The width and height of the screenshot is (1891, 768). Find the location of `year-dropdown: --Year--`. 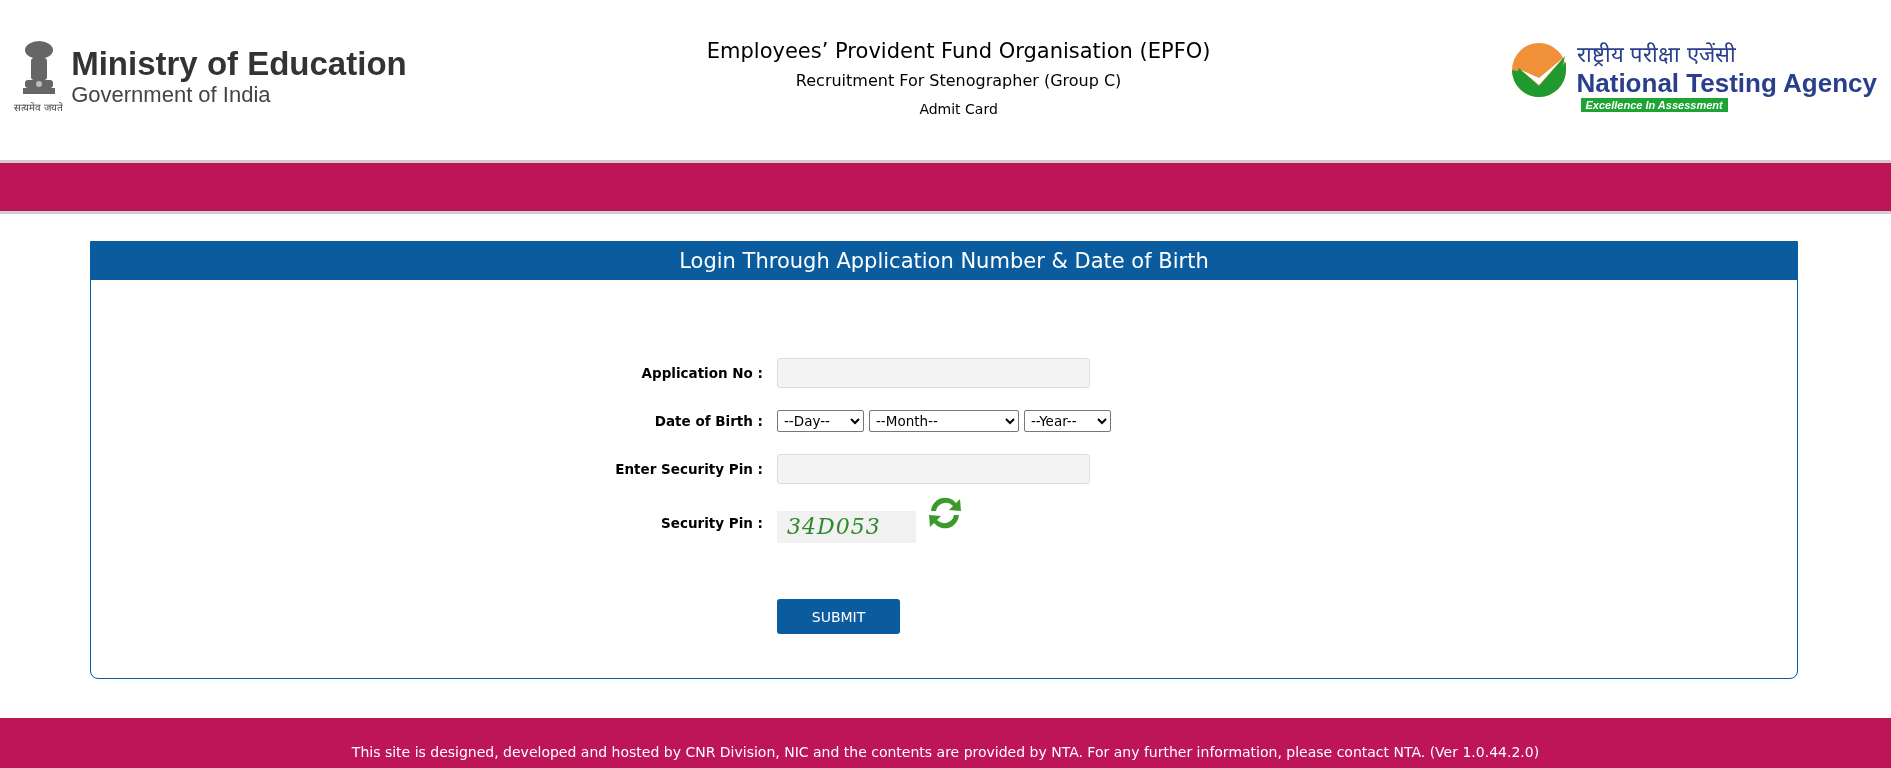

year-dropdown: --Year-- is located at coordinates (1067, 421).